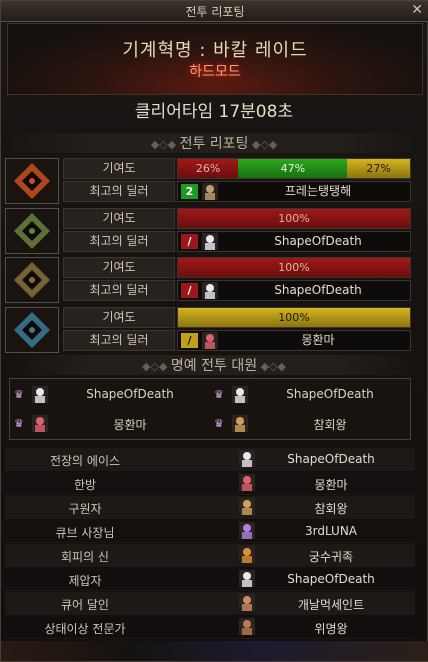  What do you see at coordinates (210, 531) in the screenshot?
I see `award-row: 큐브 사장님 3rdLUNA` at bounding box center [210, 531].